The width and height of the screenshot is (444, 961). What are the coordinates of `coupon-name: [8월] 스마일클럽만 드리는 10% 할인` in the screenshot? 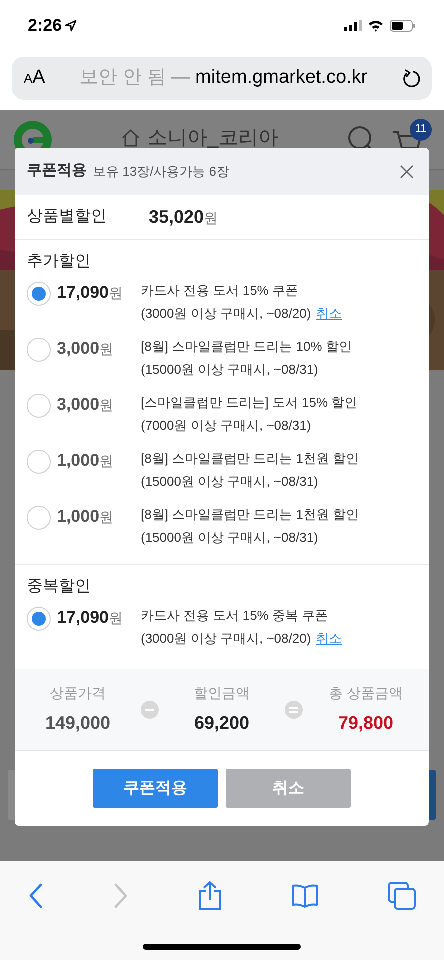 It's located at (246, 347).